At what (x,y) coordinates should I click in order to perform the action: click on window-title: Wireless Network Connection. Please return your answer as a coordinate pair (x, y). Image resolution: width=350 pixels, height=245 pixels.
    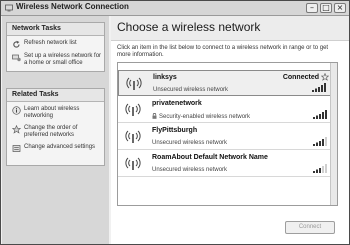
    Looking at the image, I should click on (72, 6).